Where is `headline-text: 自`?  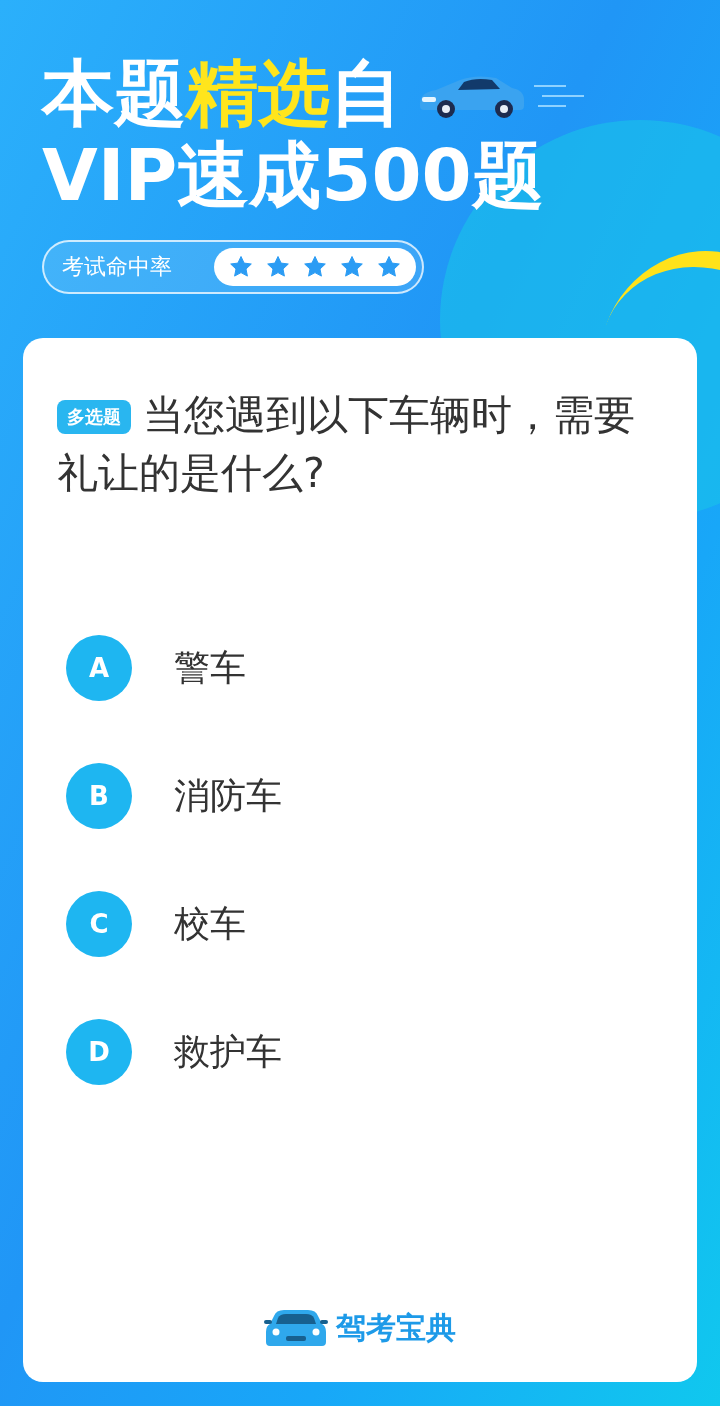 headline-text: 自 is located at coordinates (366, 93).